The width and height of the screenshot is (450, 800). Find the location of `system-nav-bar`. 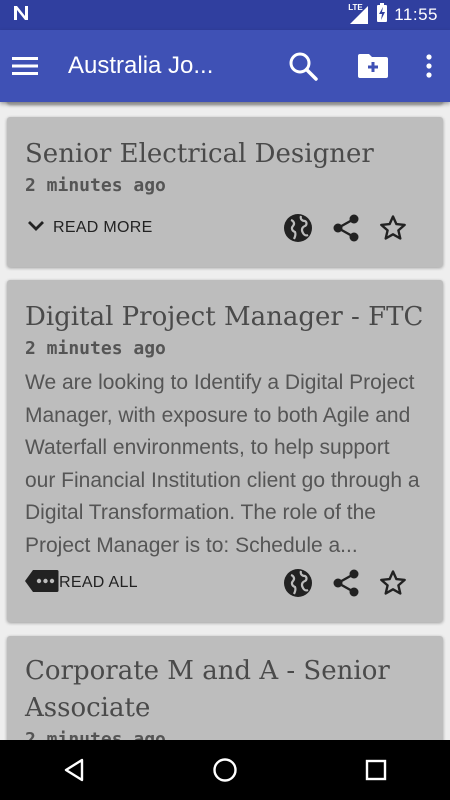

system-nav-bar is located at coordinates (225, 770).